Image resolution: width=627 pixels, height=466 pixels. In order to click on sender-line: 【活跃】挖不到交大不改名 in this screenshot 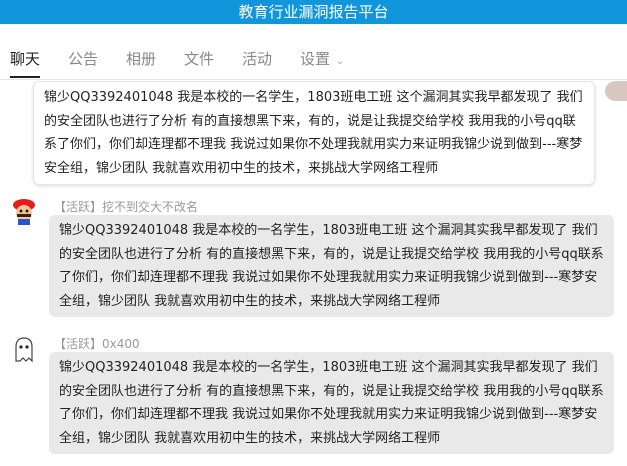, I will do `click(126, 206)`.